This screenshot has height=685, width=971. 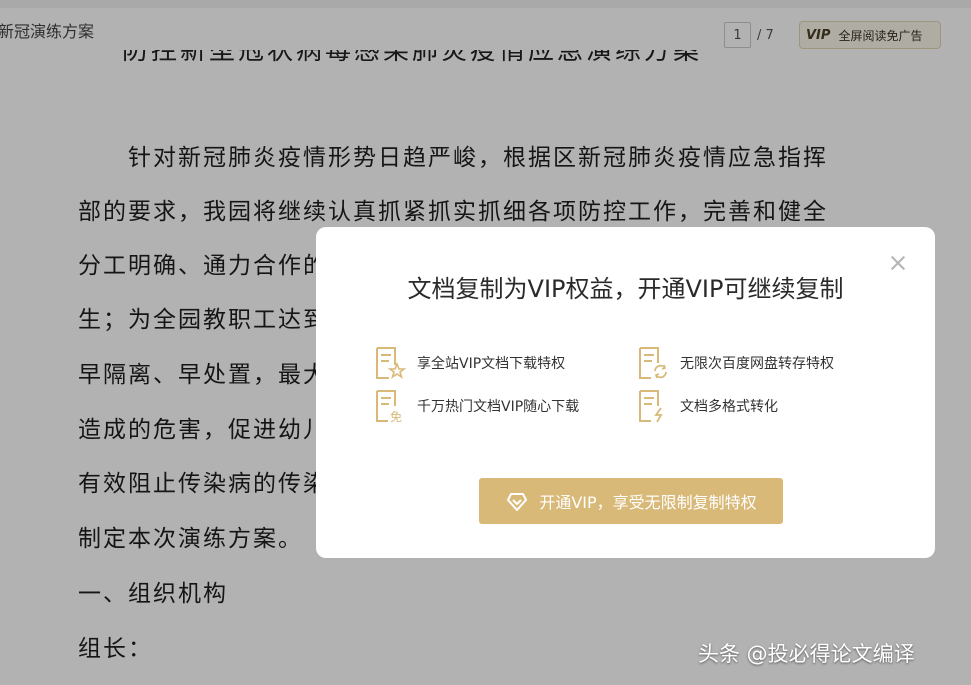 What do you see at coordinates (729, 407) in the screenshot?
I see `benefit-label: 文档多格式转化` at bounding box center [729, 407].